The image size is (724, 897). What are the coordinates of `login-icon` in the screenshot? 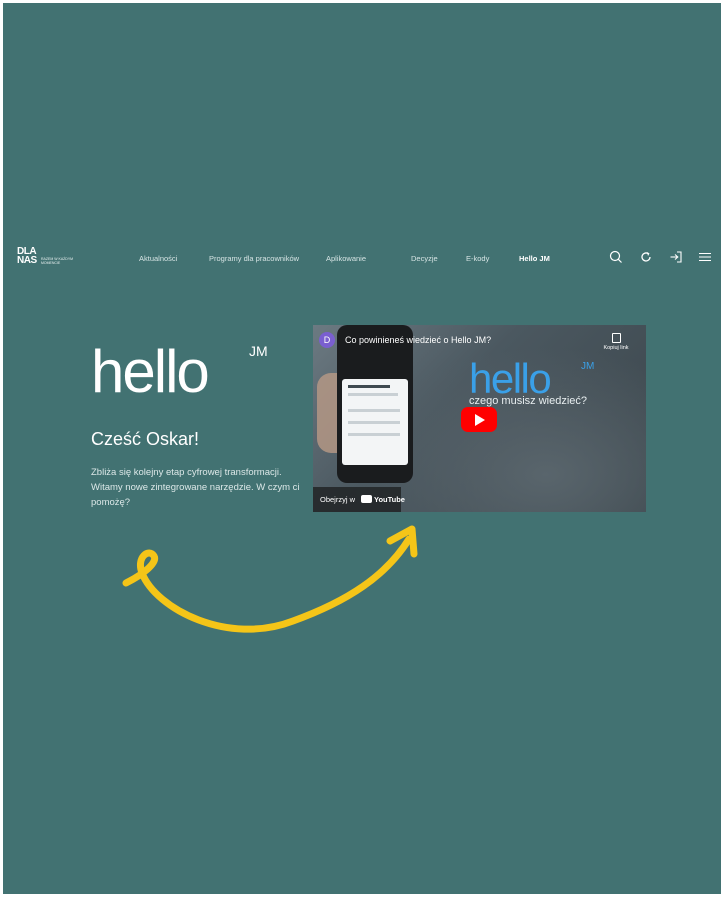 It's located at (676, 257).